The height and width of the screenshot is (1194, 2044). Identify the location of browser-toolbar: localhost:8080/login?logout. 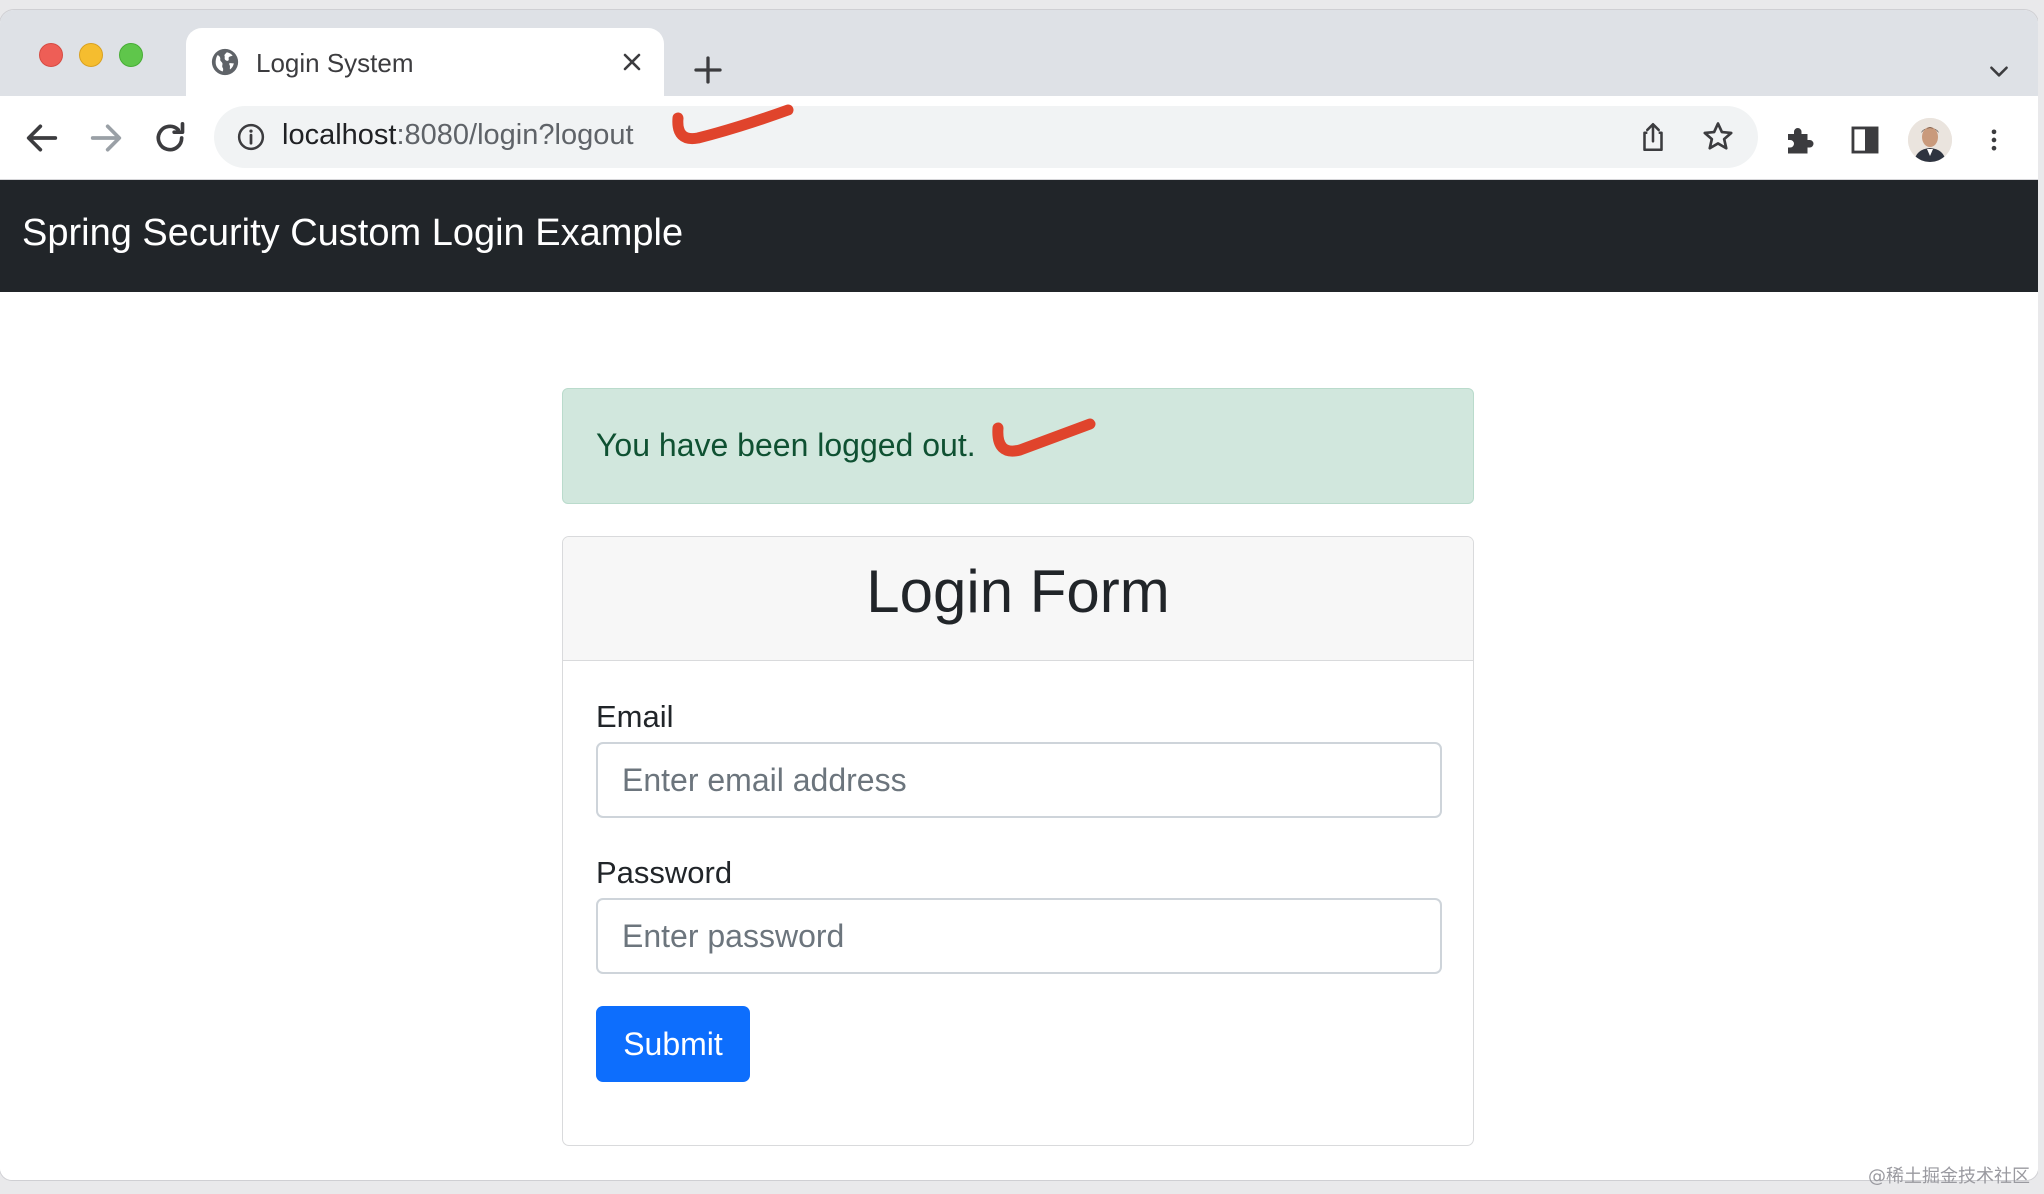
(1019, 139).